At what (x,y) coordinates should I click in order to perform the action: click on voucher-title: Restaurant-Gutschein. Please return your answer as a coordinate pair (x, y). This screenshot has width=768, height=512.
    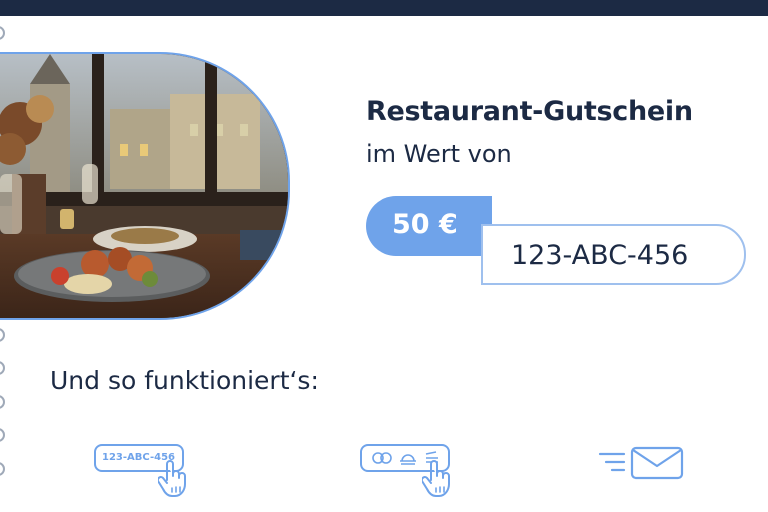
    Looking at the image, I should click on (529, 111).